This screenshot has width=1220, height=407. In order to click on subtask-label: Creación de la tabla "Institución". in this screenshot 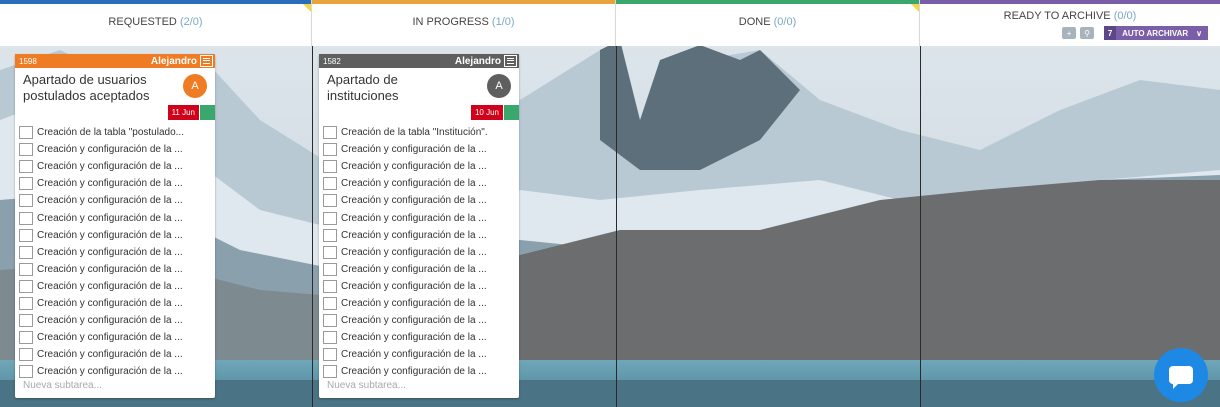, I will do `click(414, 133)`.